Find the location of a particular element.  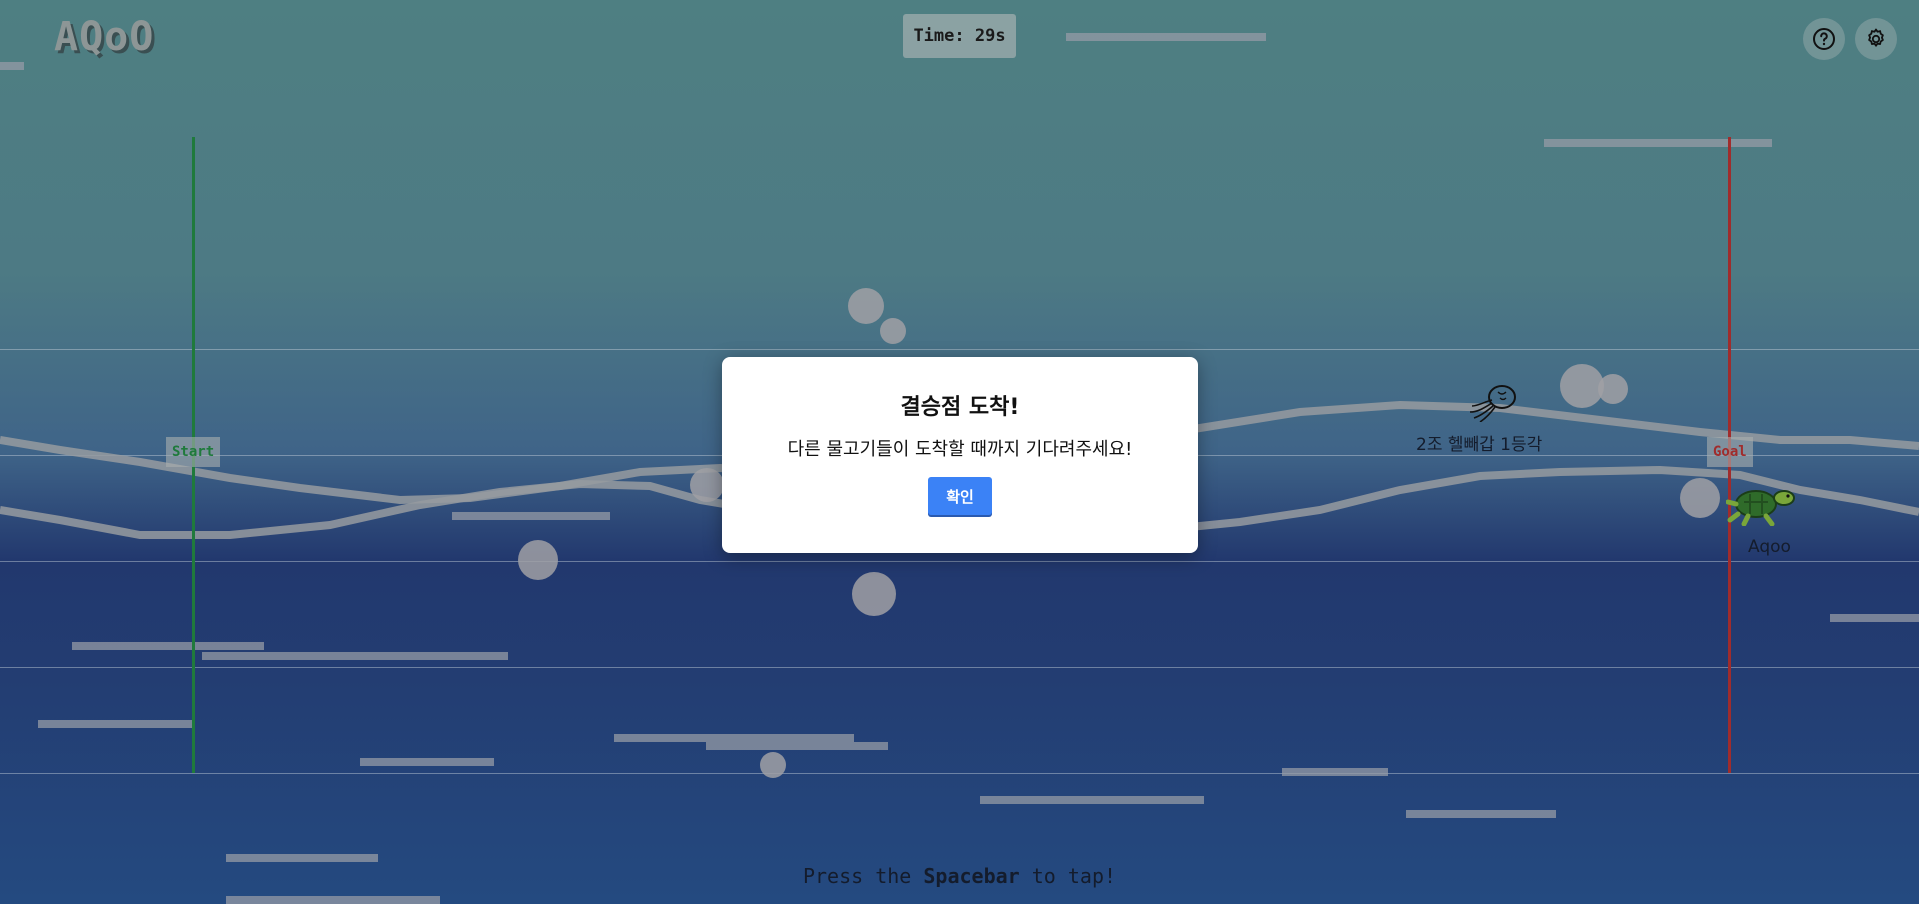

turtle-icon is located at coordinates (1760, 508).